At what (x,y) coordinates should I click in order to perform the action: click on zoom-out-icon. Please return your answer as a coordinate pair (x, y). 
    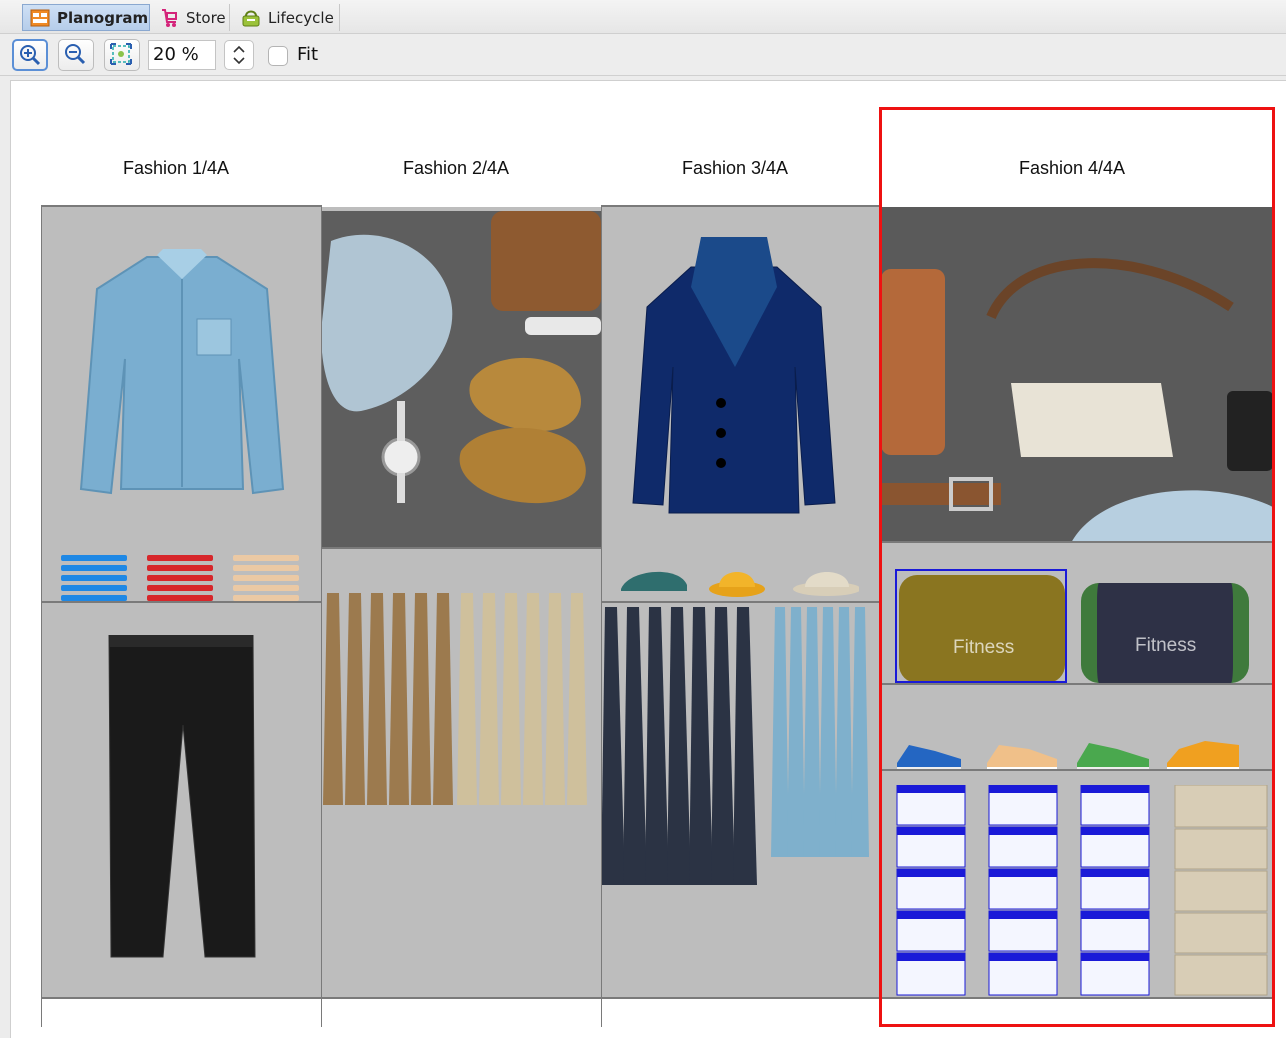
    Looking at the image, I should click on (75, 54).